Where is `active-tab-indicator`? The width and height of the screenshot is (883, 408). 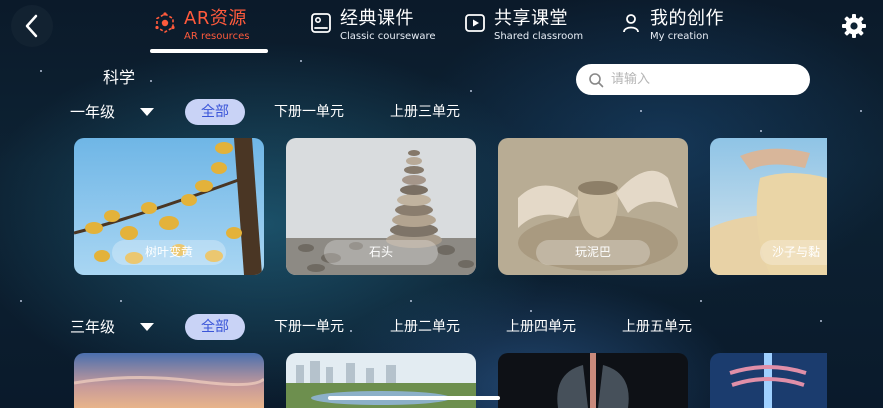
active-tab-indicator is located at coordinates (209, 51).